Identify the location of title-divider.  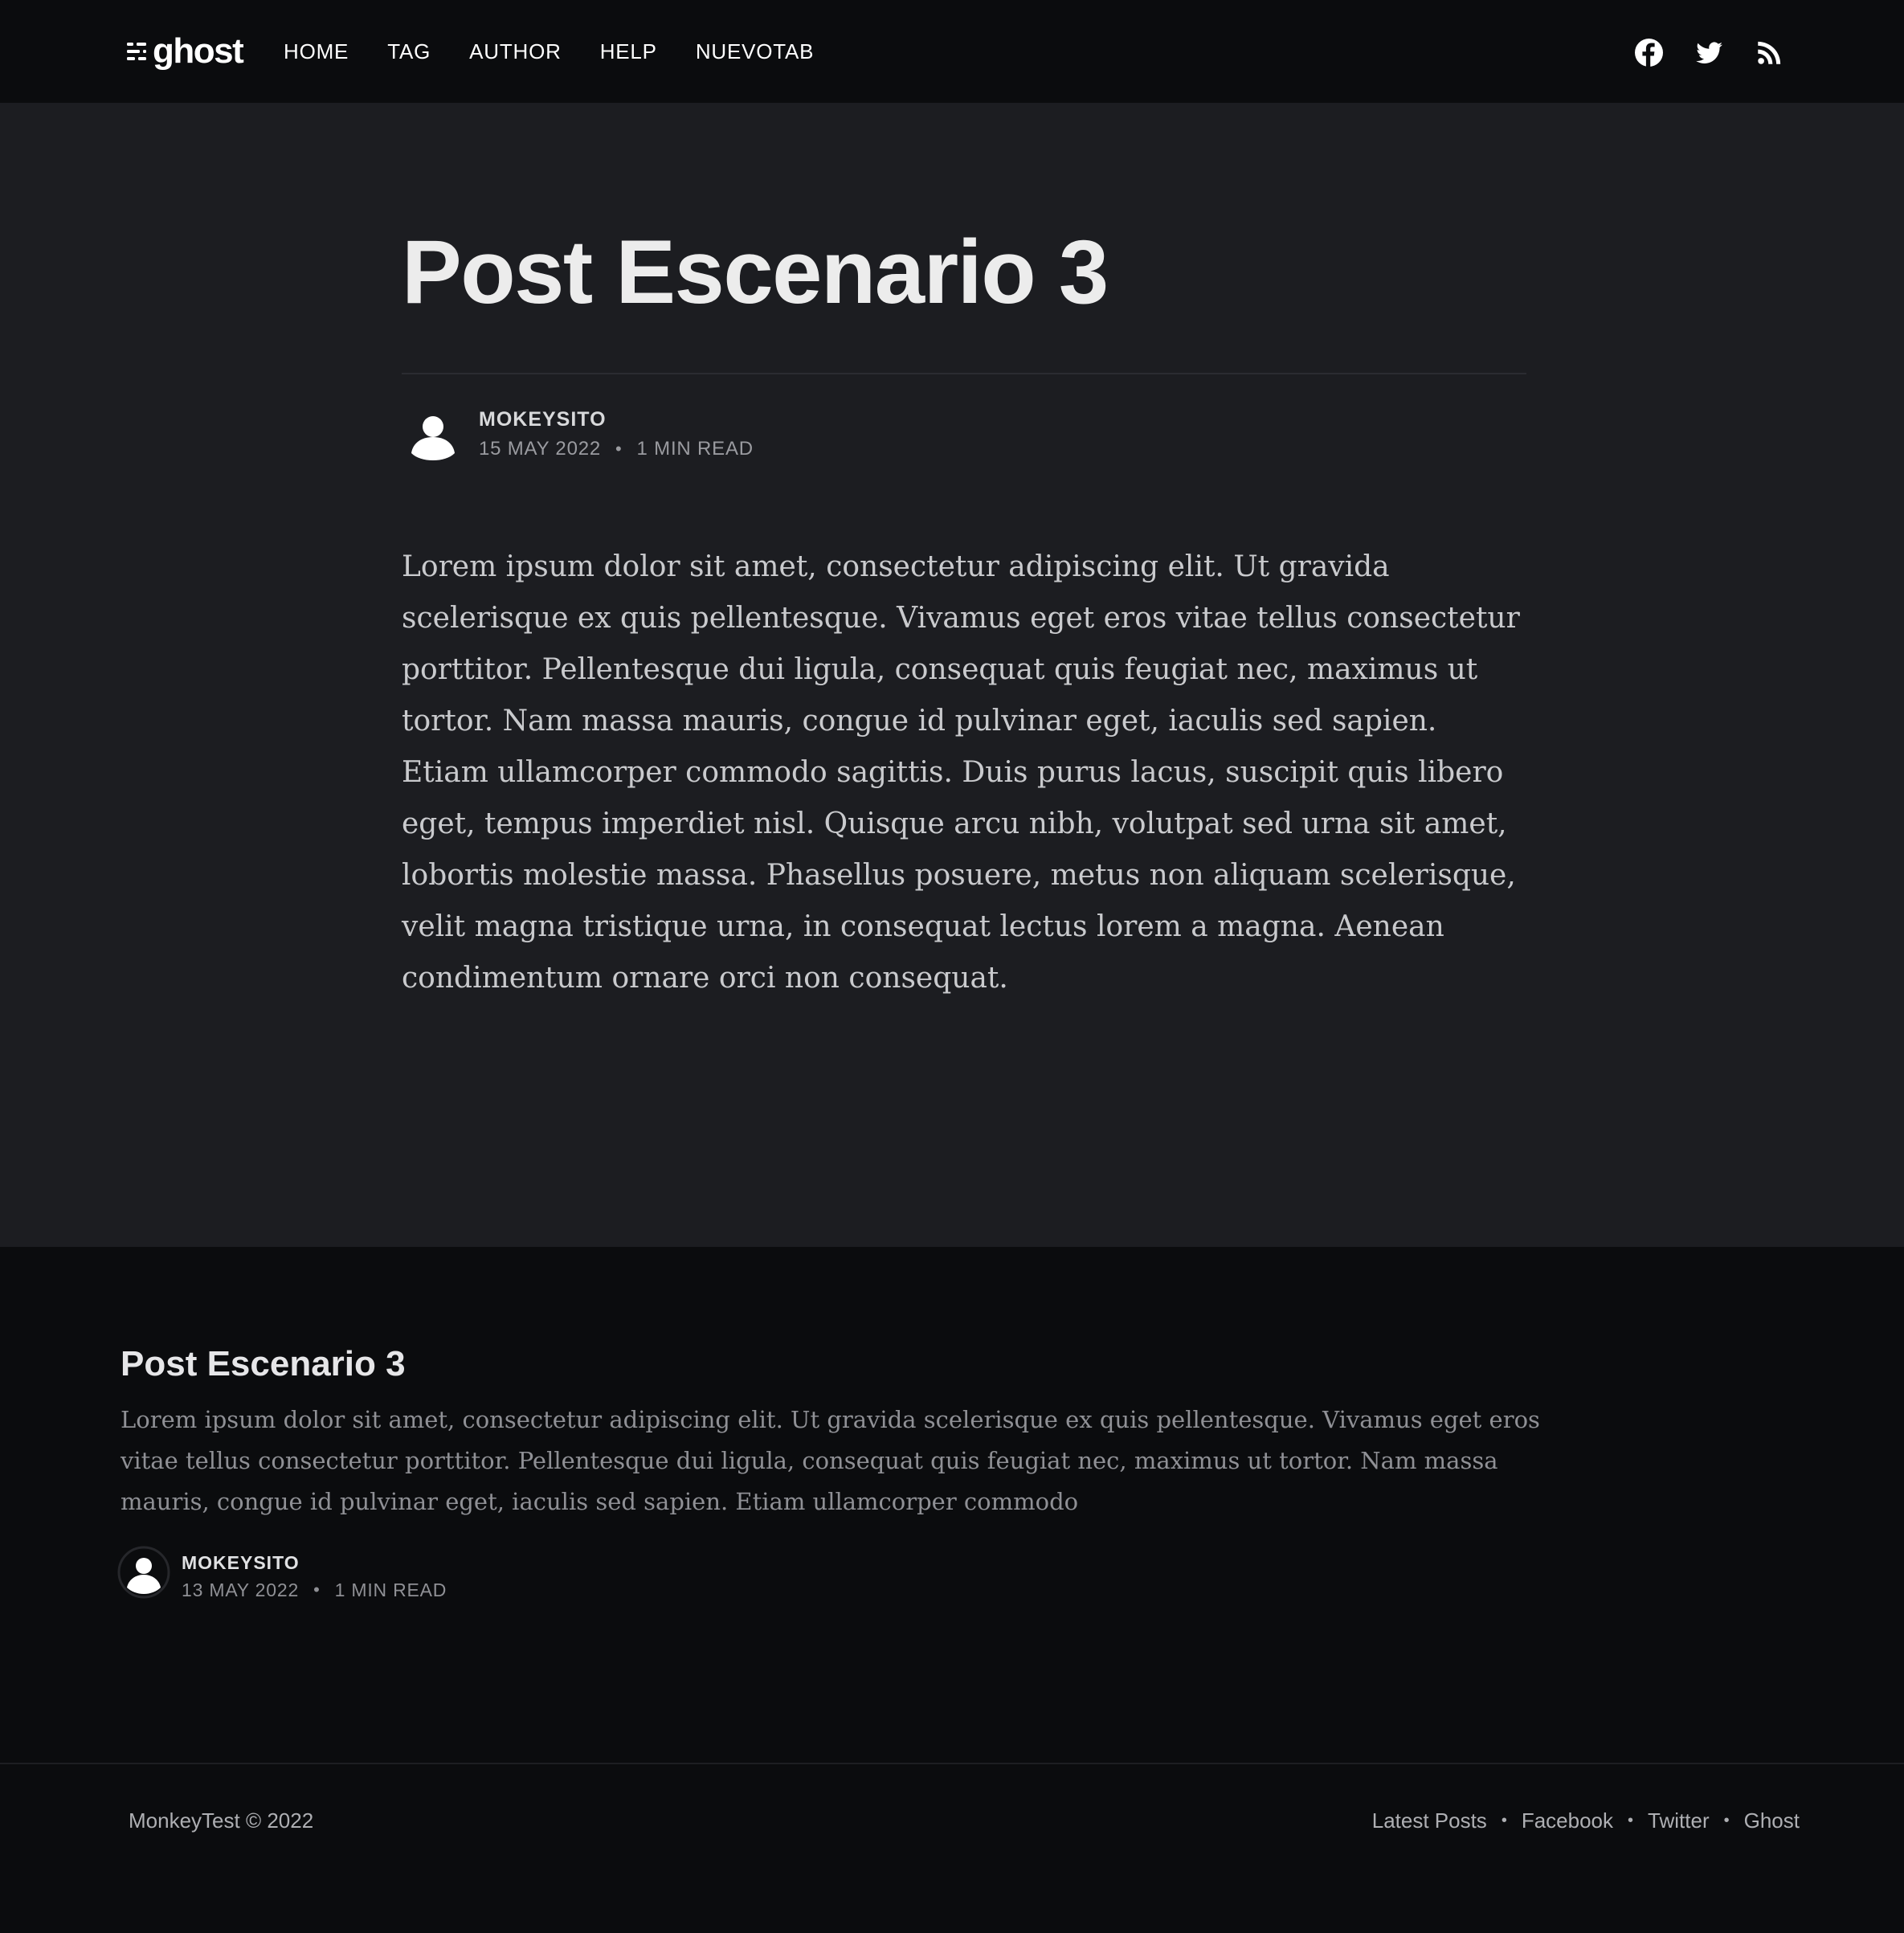
(964, 373).